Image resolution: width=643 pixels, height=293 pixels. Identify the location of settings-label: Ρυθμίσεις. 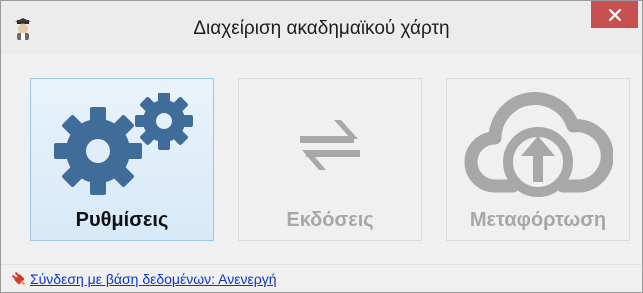
(122, 220).